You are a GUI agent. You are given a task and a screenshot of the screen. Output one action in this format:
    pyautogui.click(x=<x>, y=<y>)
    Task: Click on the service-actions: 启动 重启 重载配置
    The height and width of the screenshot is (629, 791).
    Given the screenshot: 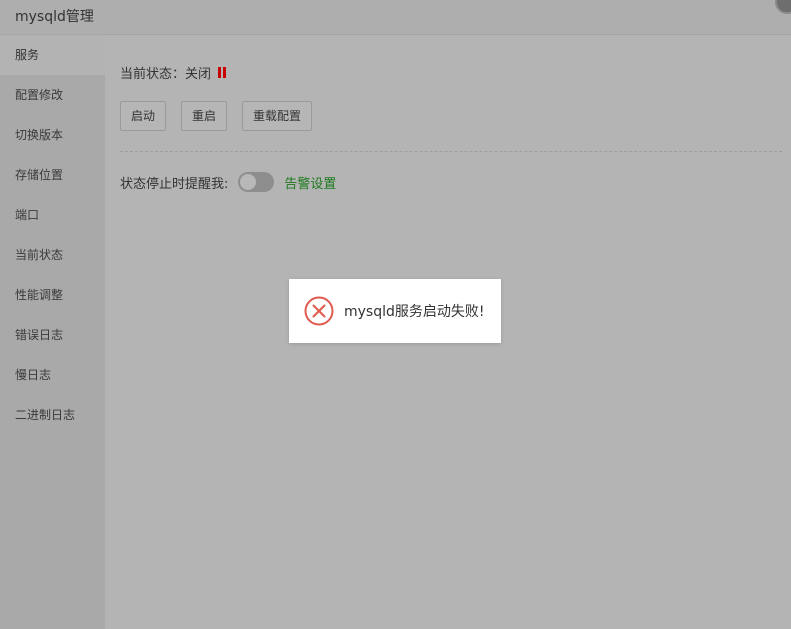 What is the action you would take?
    pyautogui.click(x=223, y=116)
    